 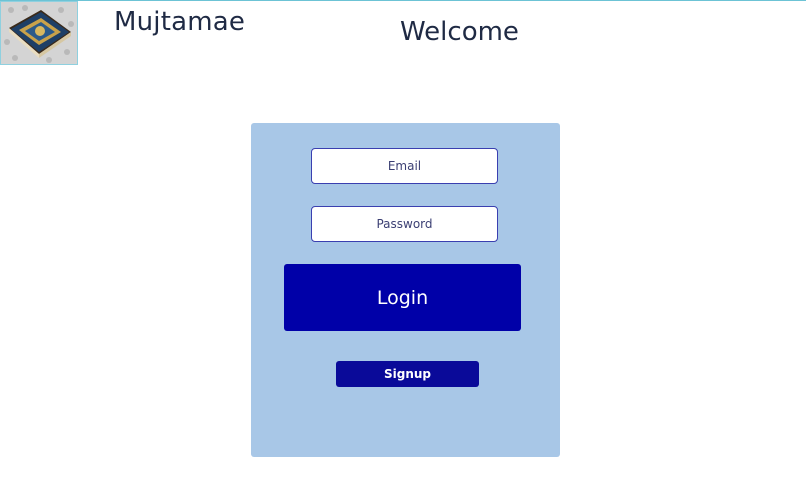 I want to click on signup-button: Signup, so click(x=407, y=374).